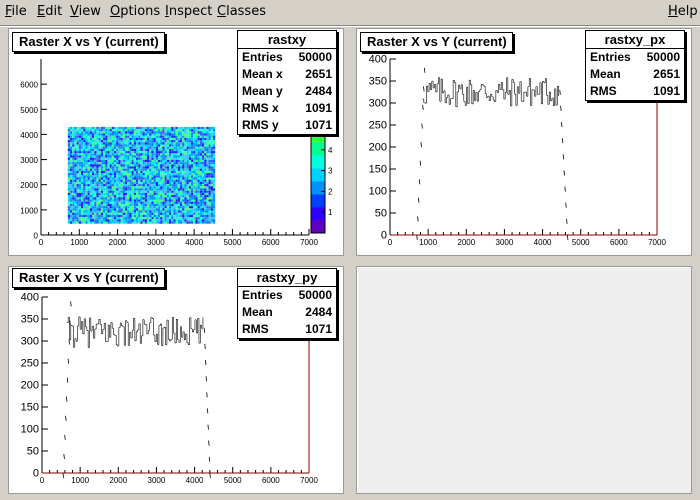  What do you see at coordinates (241, 11) in the screenshot?
I see `menu-classes: Classes` at bounding box center [241, 11].